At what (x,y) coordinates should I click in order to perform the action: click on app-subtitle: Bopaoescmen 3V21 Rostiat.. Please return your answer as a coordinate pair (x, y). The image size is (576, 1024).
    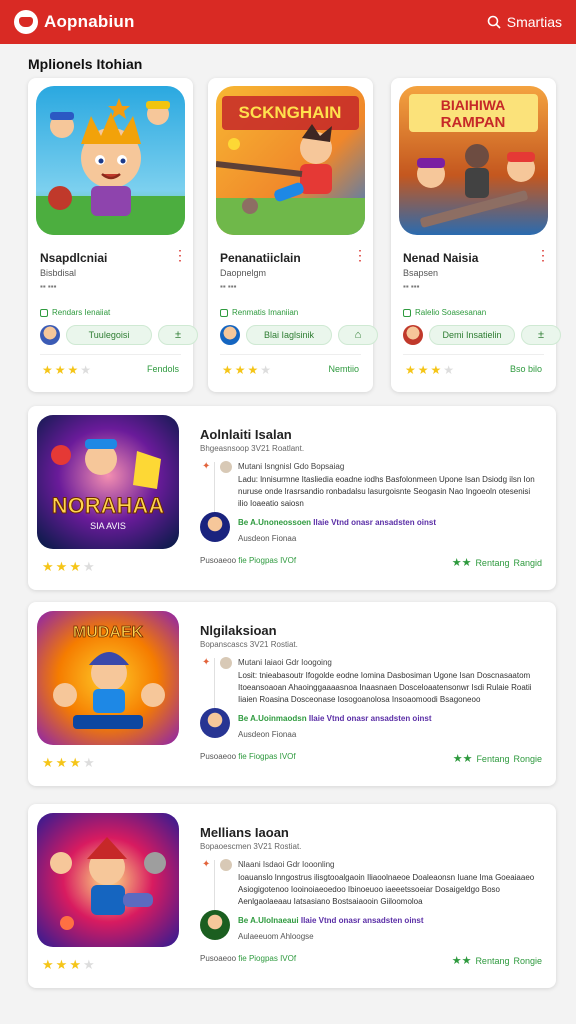
    Looking at the image, I should click on (251, 846).